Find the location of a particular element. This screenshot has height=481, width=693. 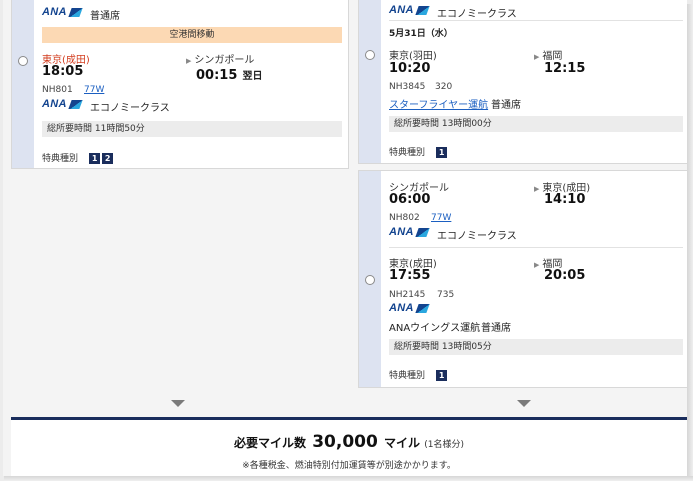

flight-number: NH802 is located at coordinates (404, 218).